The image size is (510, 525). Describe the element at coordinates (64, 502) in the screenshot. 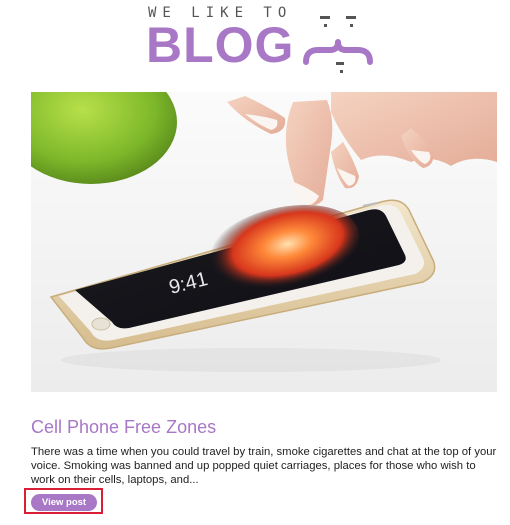

I see `view-post-button: View post` at that location.